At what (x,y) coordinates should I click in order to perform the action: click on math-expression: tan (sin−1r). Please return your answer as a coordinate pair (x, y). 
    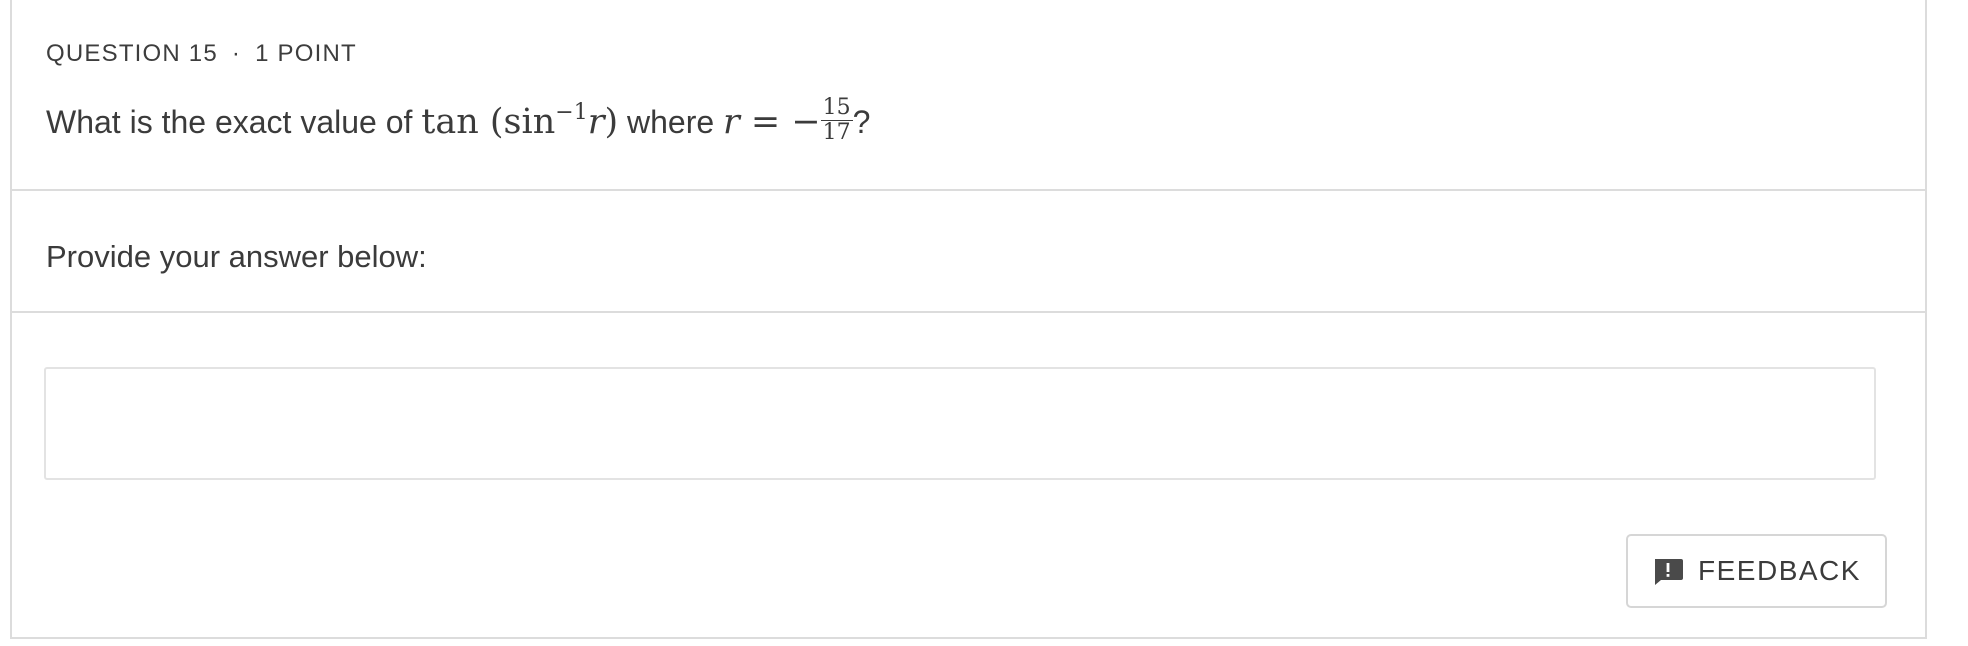
    Looking at the image, I should click on (520, 121).